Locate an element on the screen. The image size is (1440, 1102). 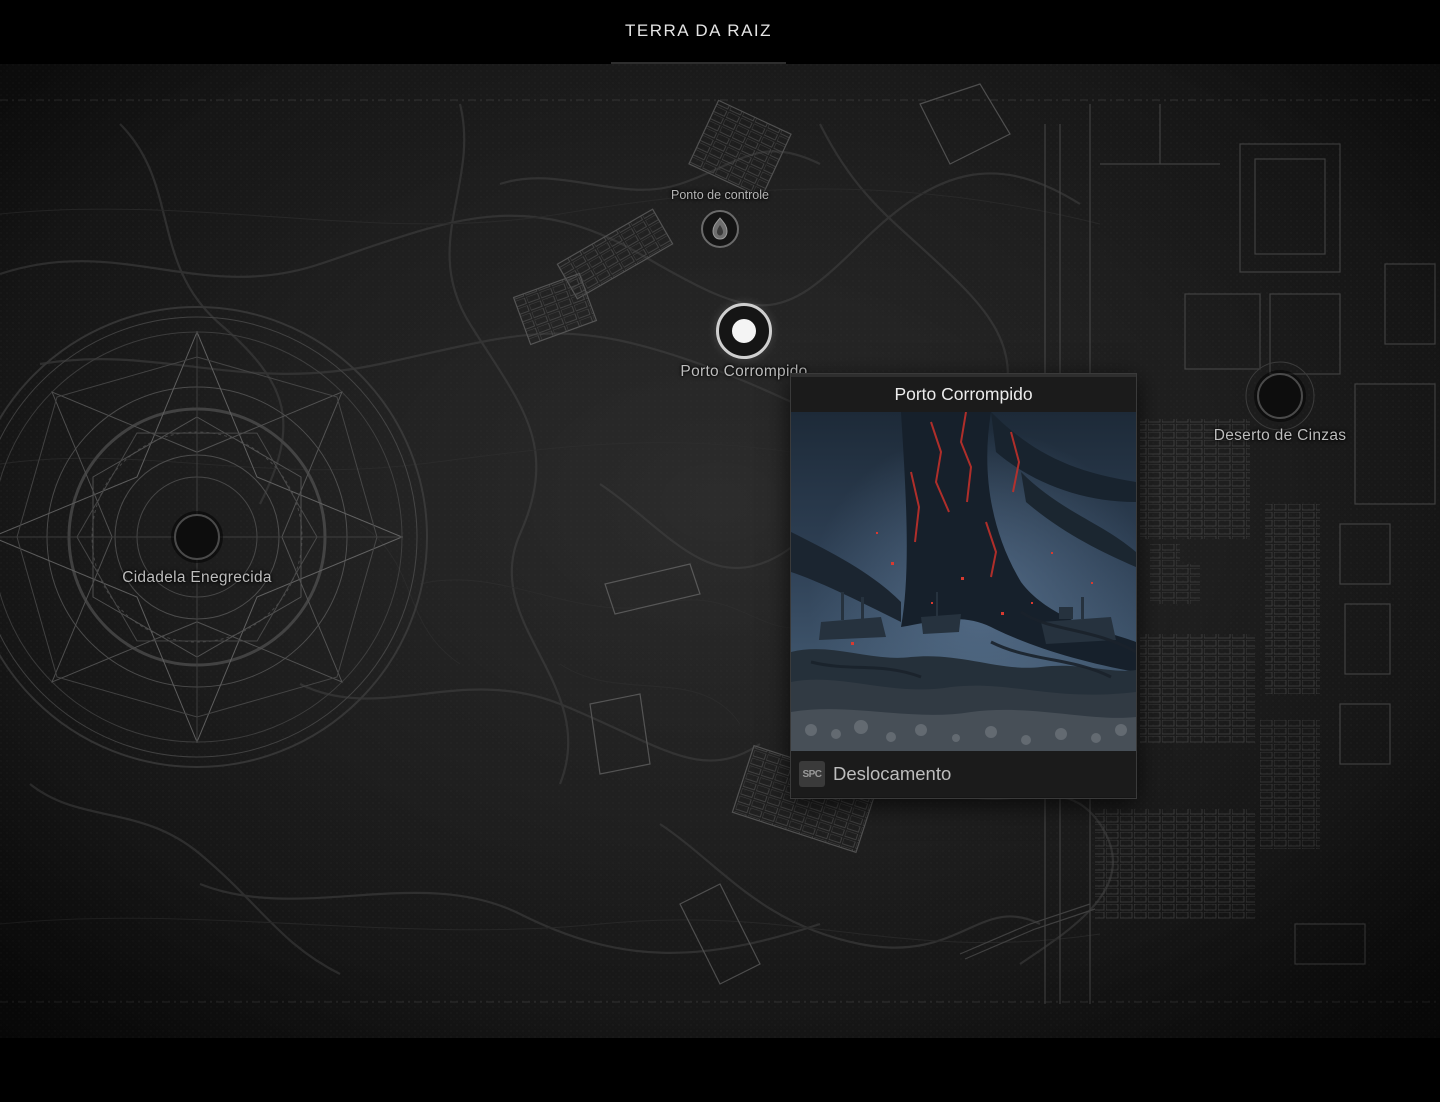
spacebar-key-icon: SPC is located at coordinates (812, 774).